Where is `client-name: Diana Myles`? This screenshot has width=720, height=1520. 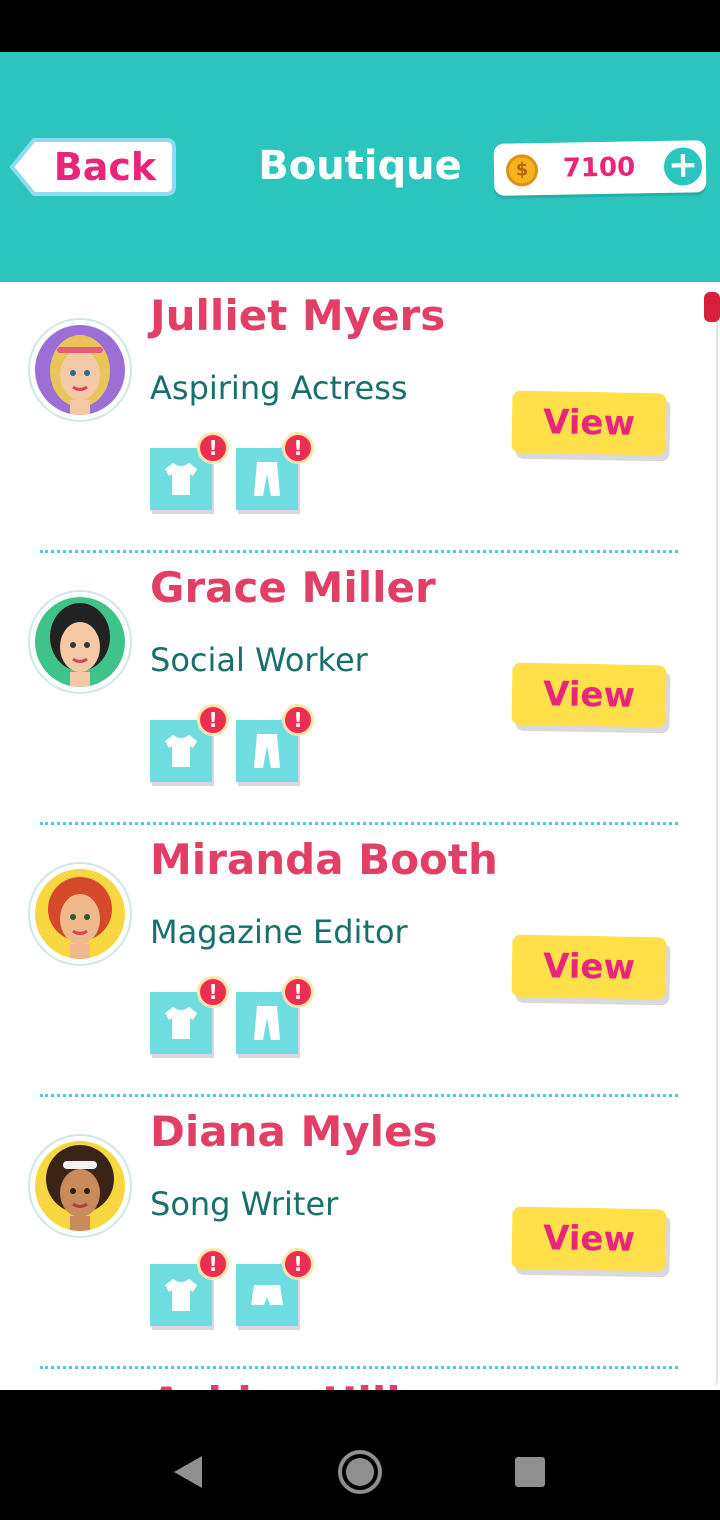 client-name: Diana Myles is located at coordinates (294, 1131).